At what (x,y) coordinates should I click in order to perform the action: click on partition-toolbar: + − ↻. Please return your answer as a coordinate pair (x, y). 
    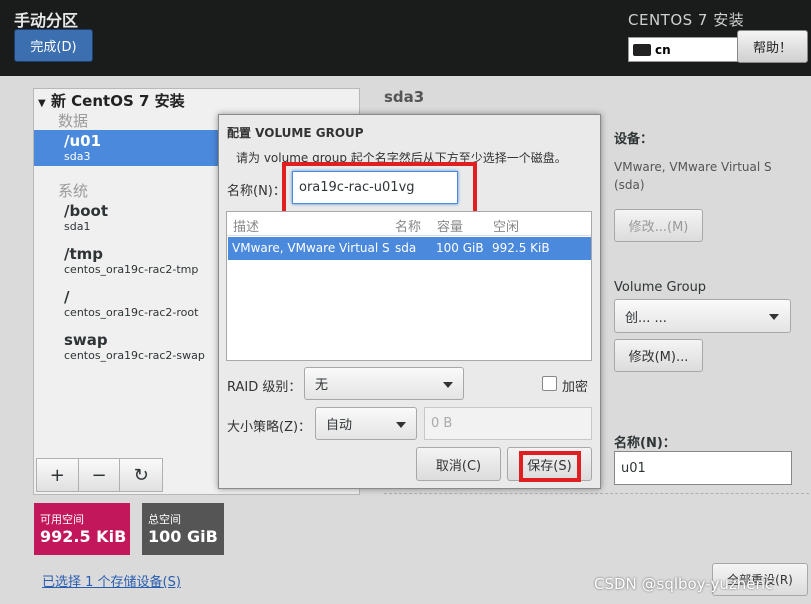
    Looking at the image, I should click on (99, 475).